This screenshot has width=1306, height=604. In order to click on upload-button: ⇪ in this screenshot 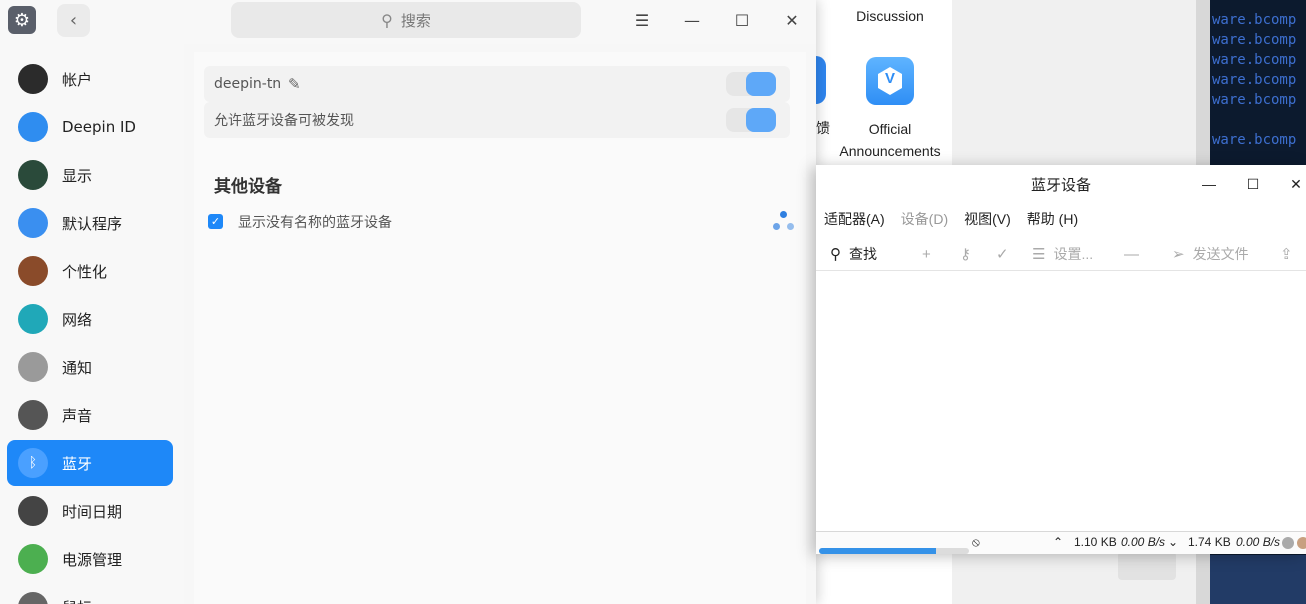, I will do `click(1286, 254)`.